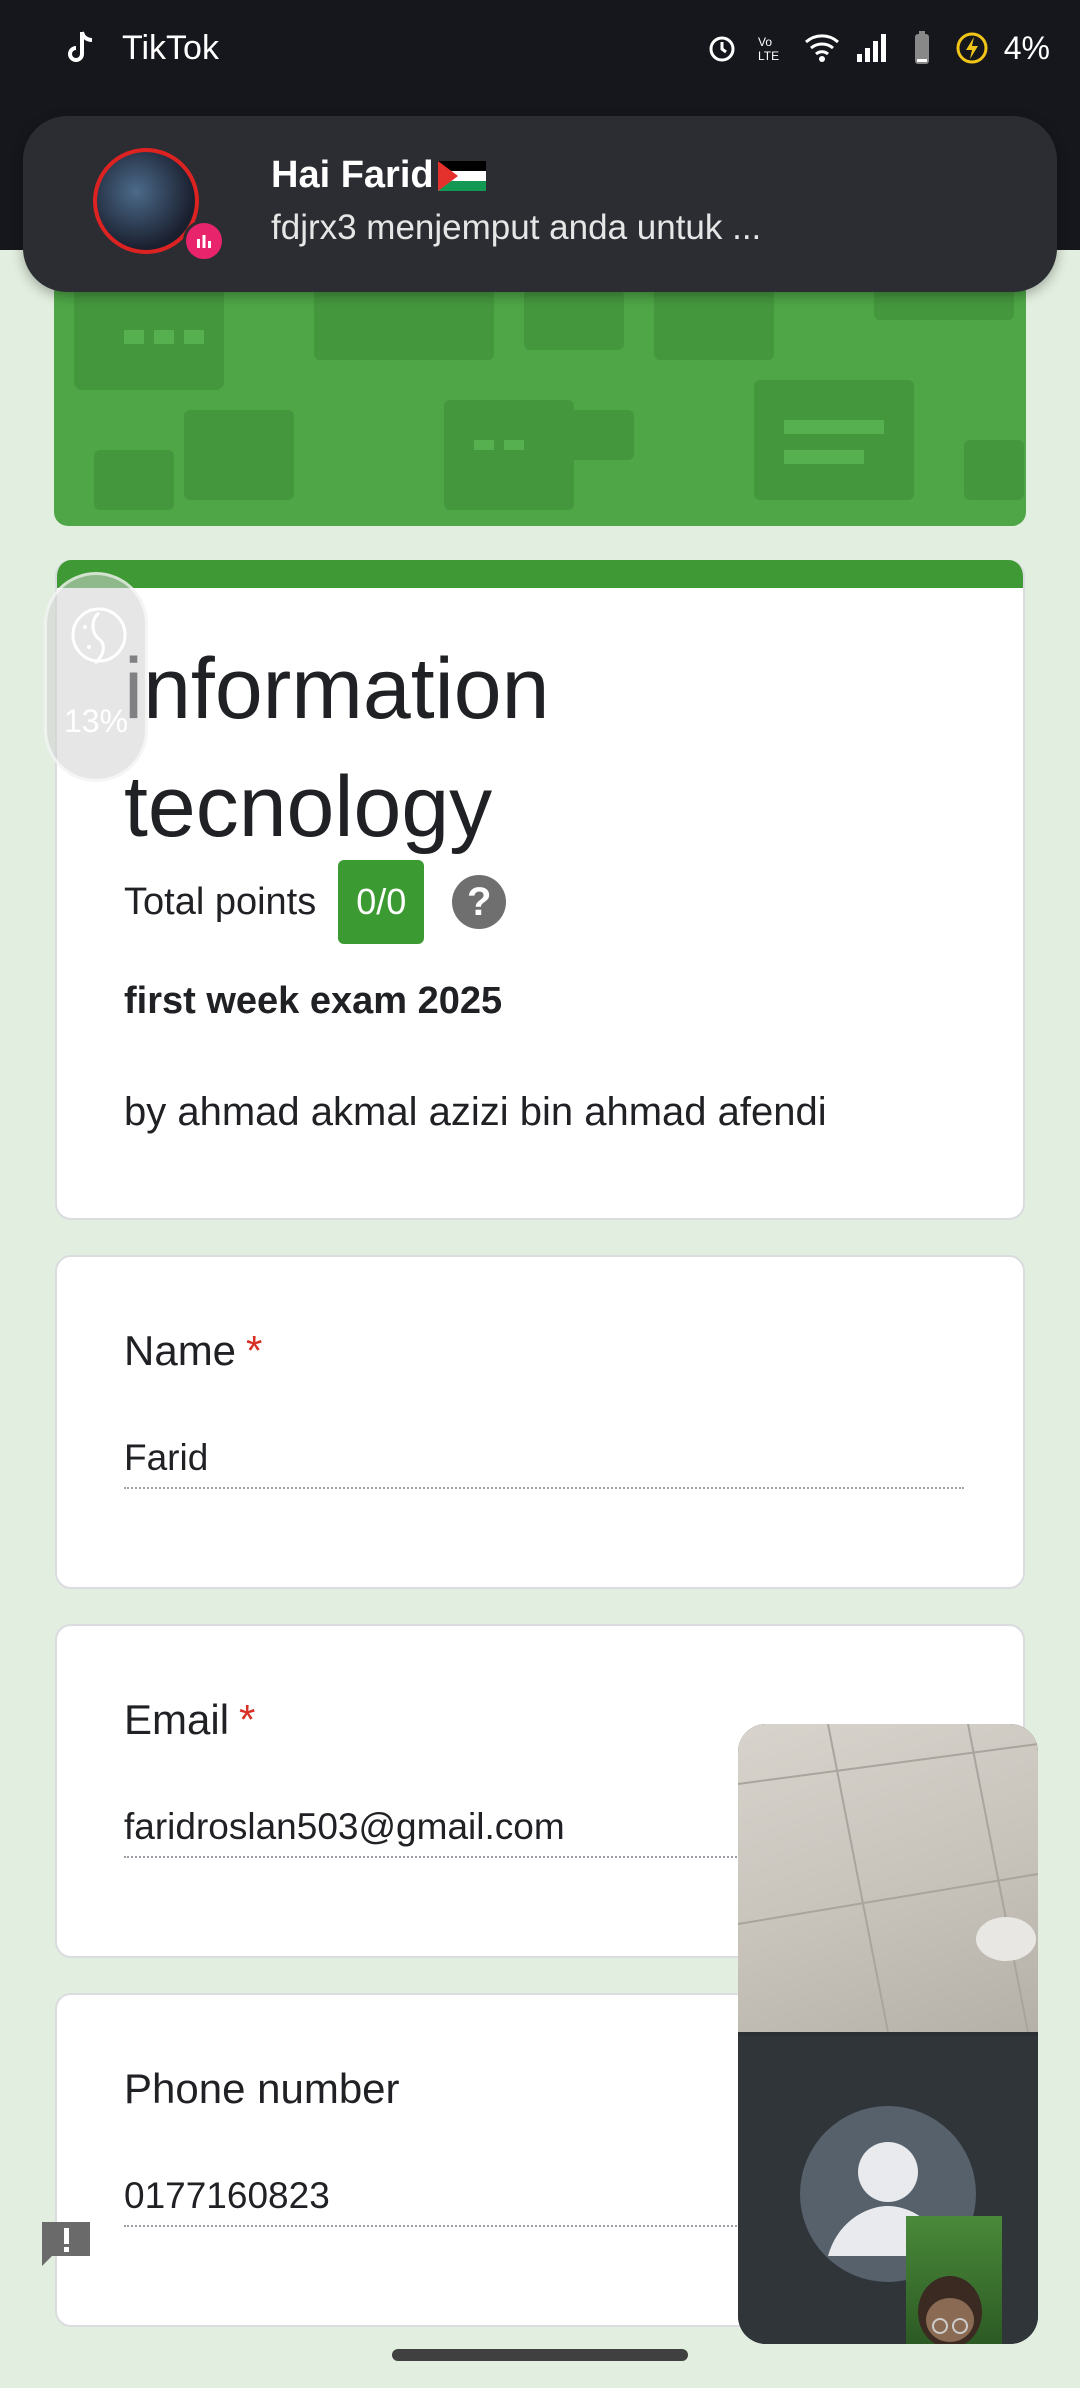 Image resolution: width=1080 pixels, height=2388 pixels. I want to click on total-points-label: Total points, so click(220, 901).